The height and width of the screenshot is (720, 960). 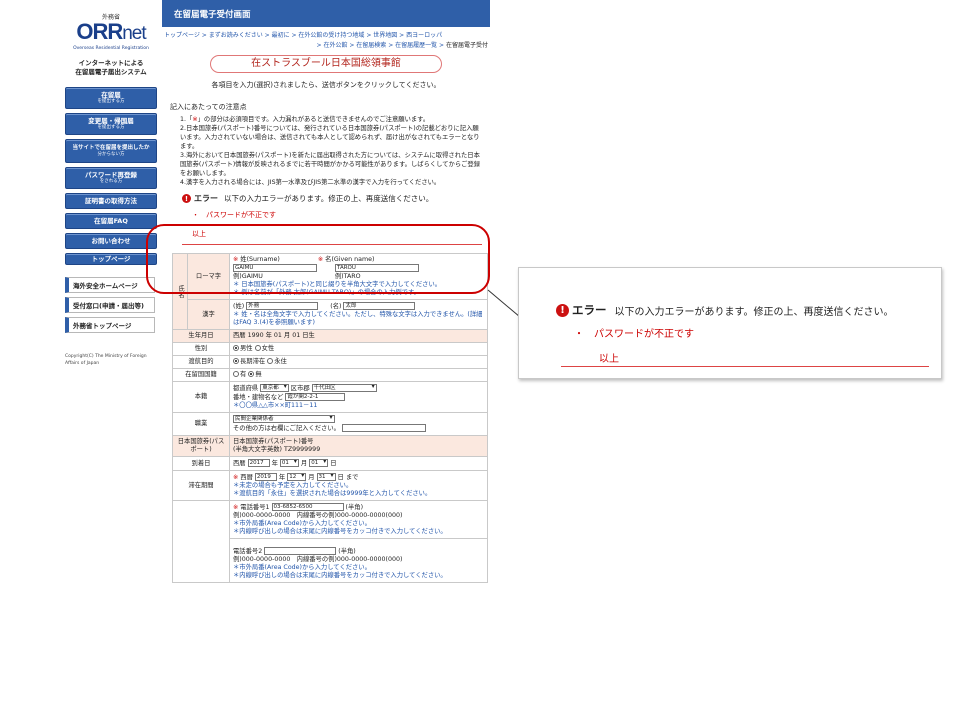 I want to click on honseki-label: 本籍, so click(x=201, y=397).